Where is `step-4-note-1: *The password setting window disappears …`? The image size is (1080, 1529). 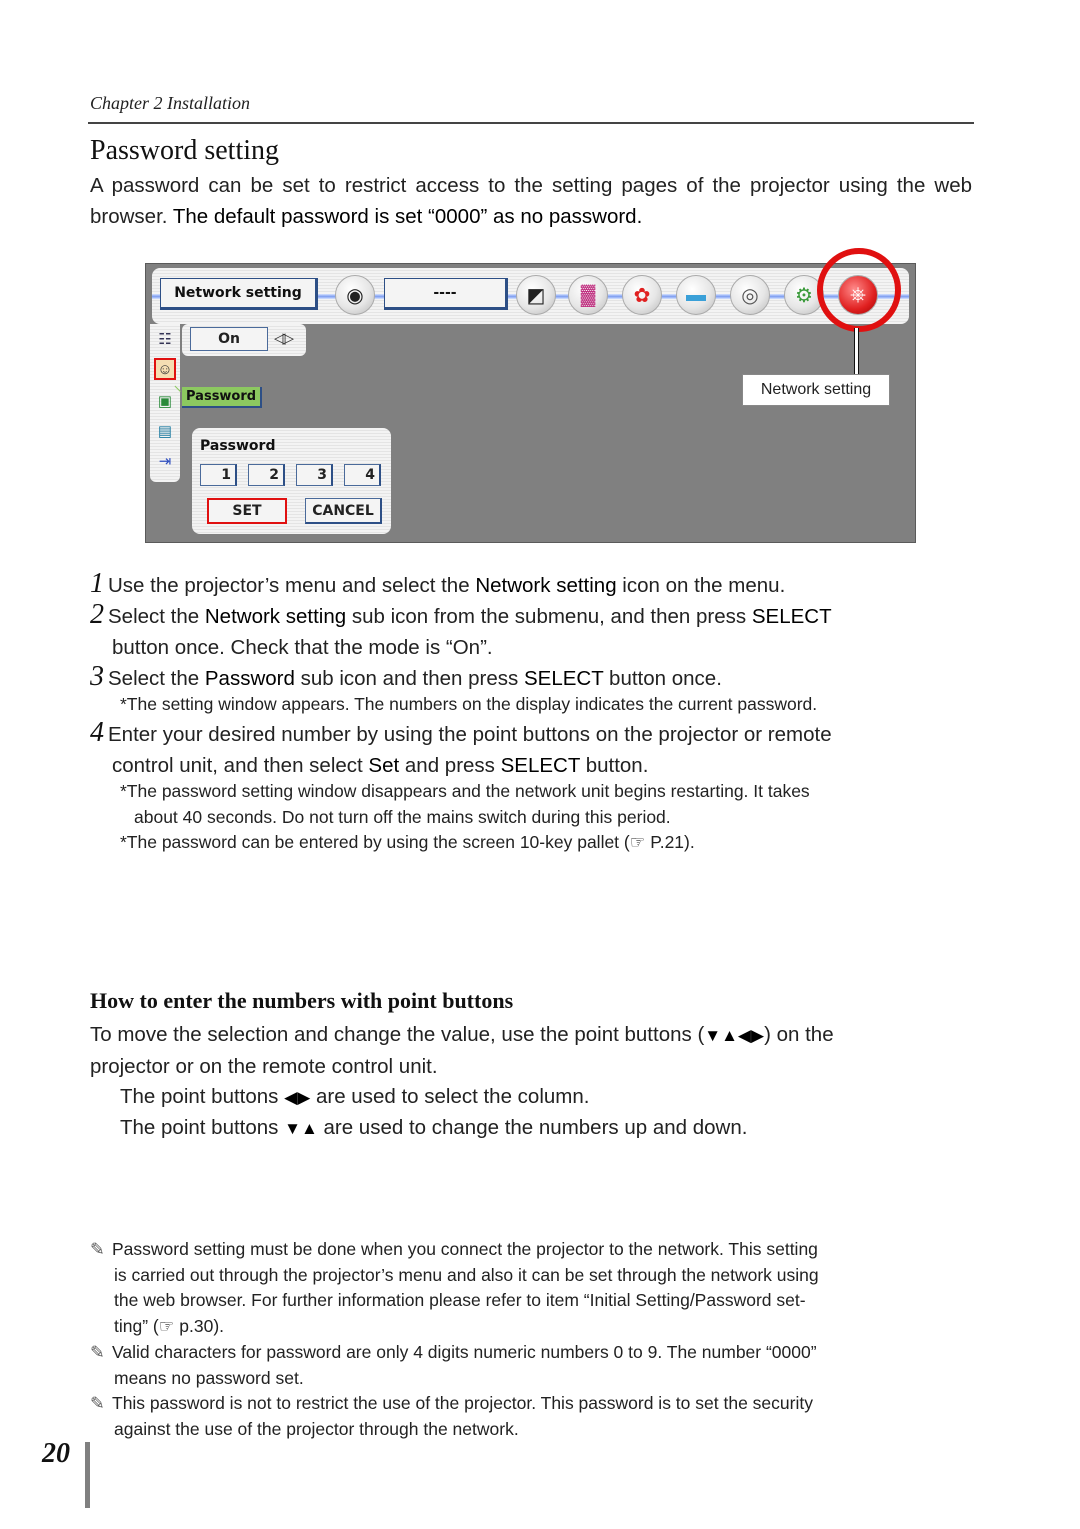 step-4-note-1: *The password setting window disappears … is located at coordinates (546, 804).